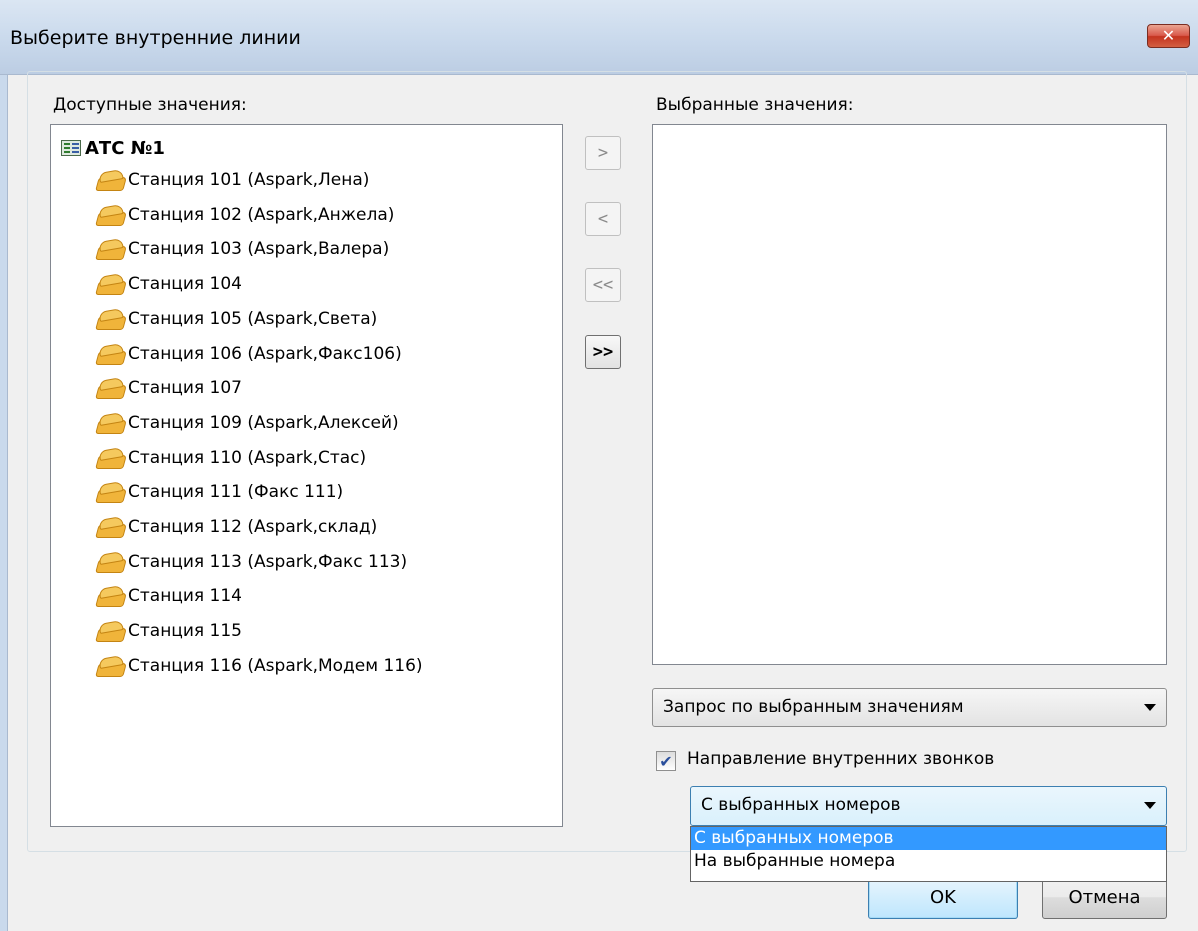 This screenshot has width=1198, height=931. I want to click on tree-root-node: АТС №1, so click(113, 148).